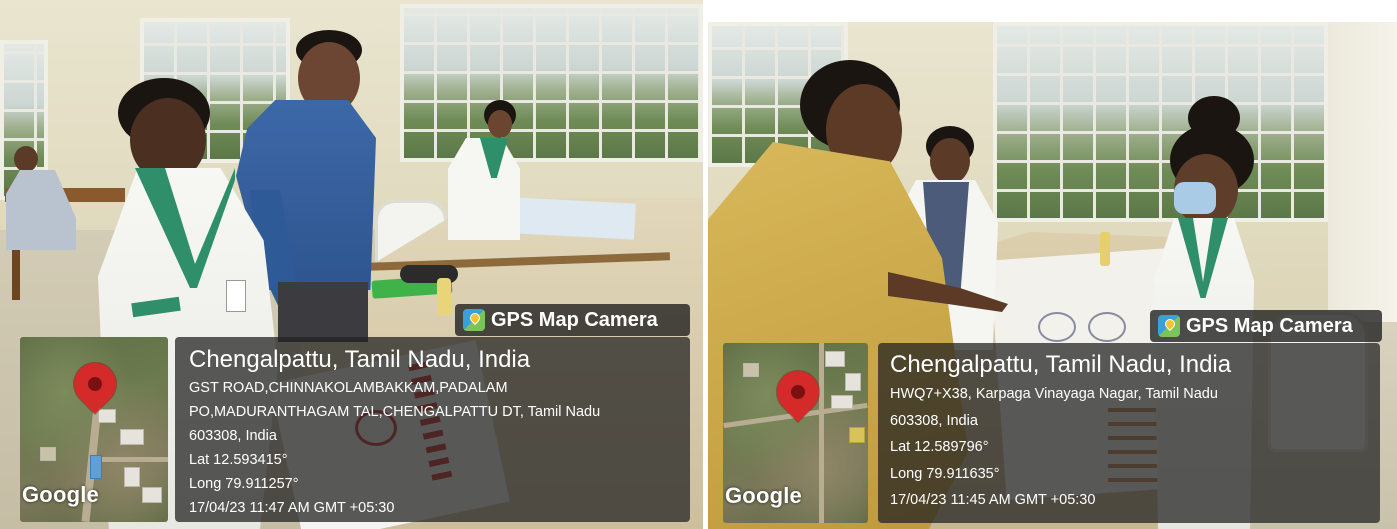  What do you see at coordinates (1362, 182) in the screenshot?
I see `wall-pillar` at bounding box center [1362, 182].